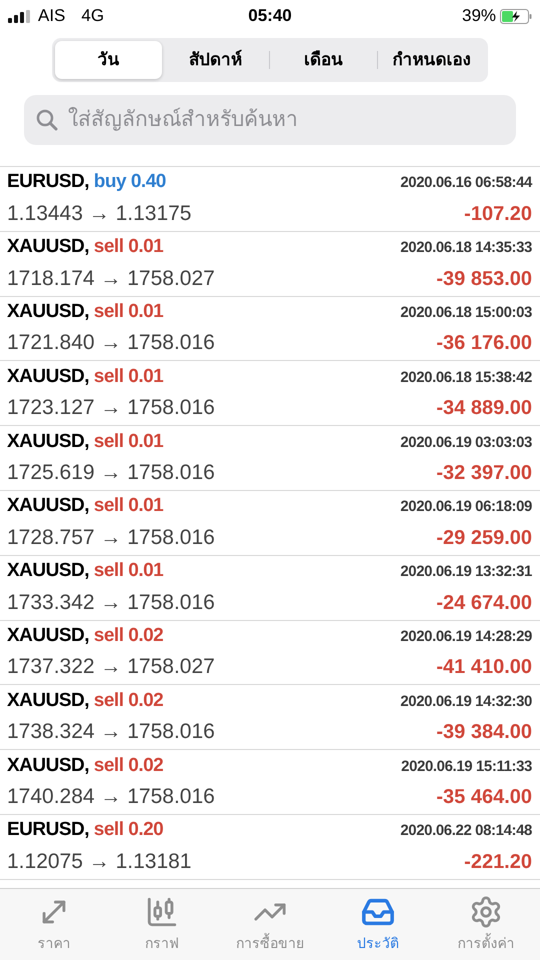 The height and width of the screenshot is (960, 540). I want to click on battery-percent: 39%, so click(479, 16).